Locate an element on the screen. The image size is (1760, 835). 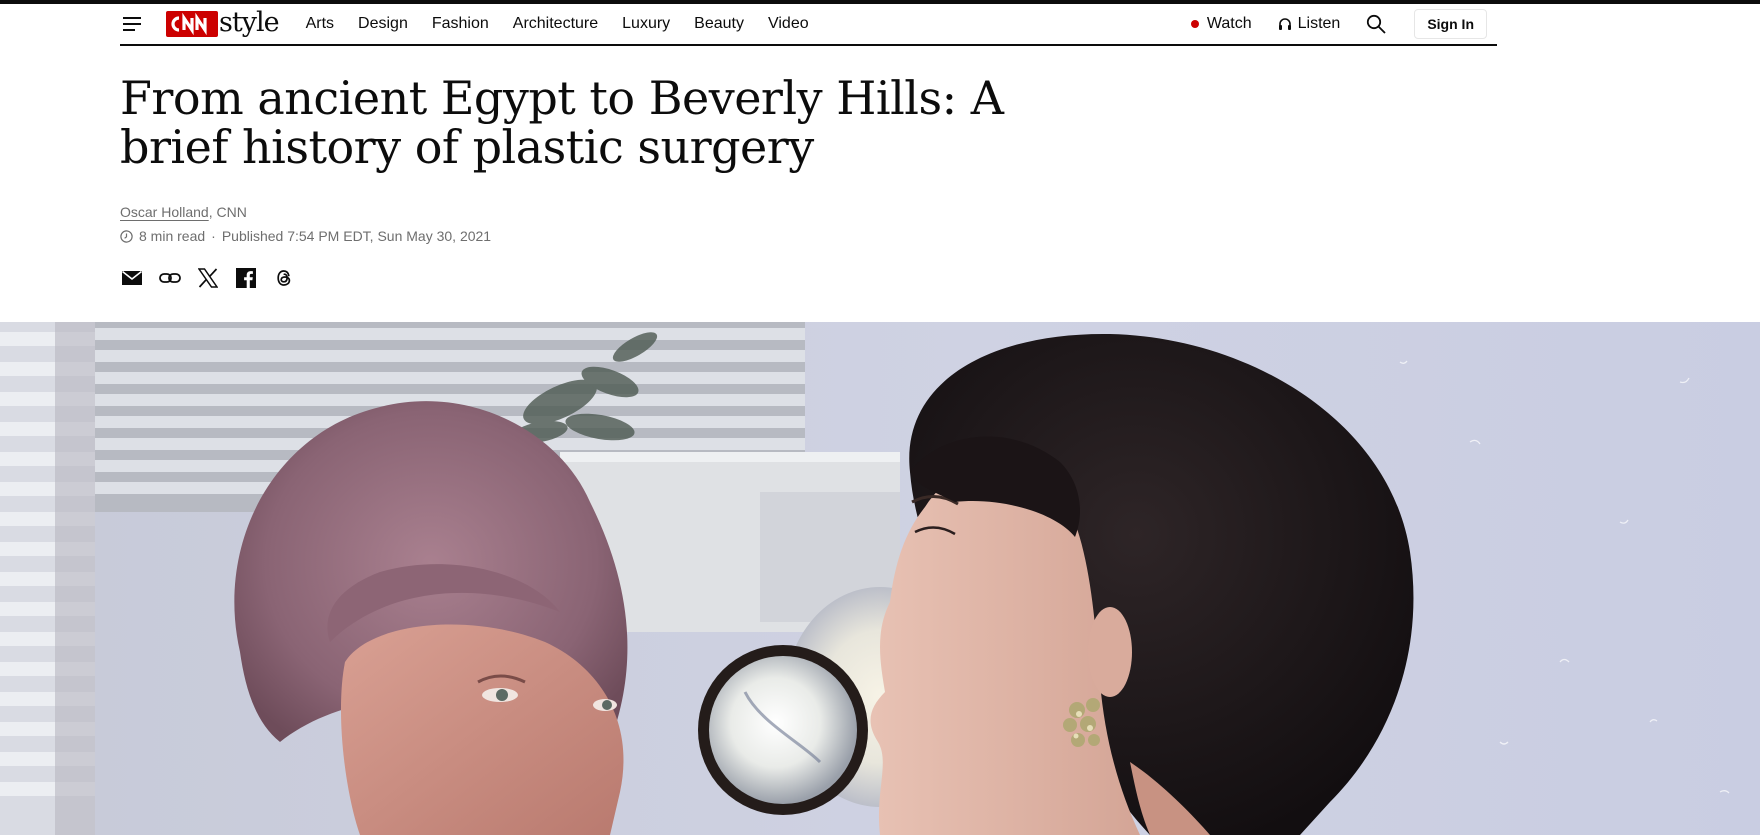
cnn-logo is located at coordinates (192, 24).